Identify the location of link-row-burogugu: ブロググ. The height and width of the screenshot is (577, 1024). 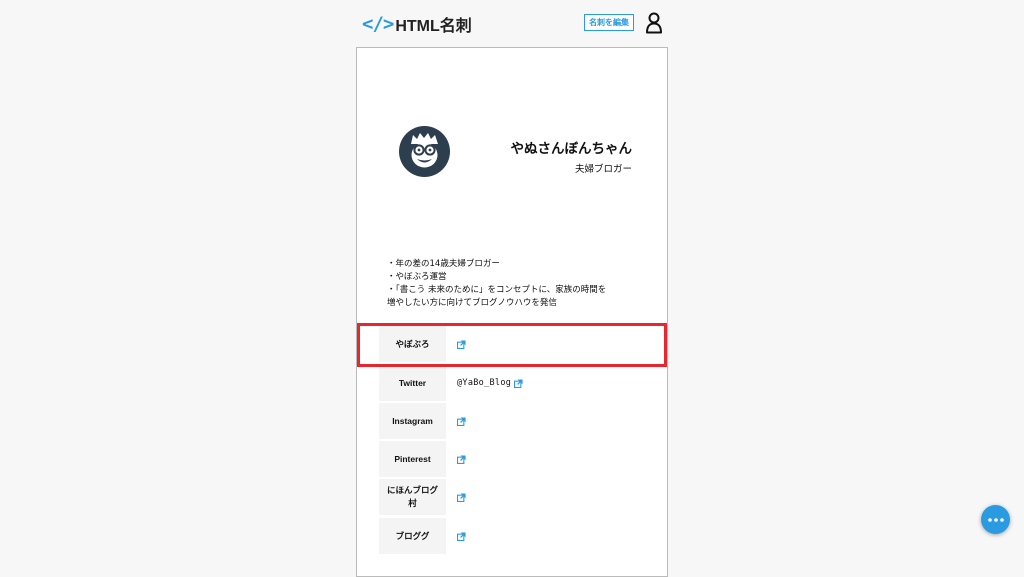
(514, 536).